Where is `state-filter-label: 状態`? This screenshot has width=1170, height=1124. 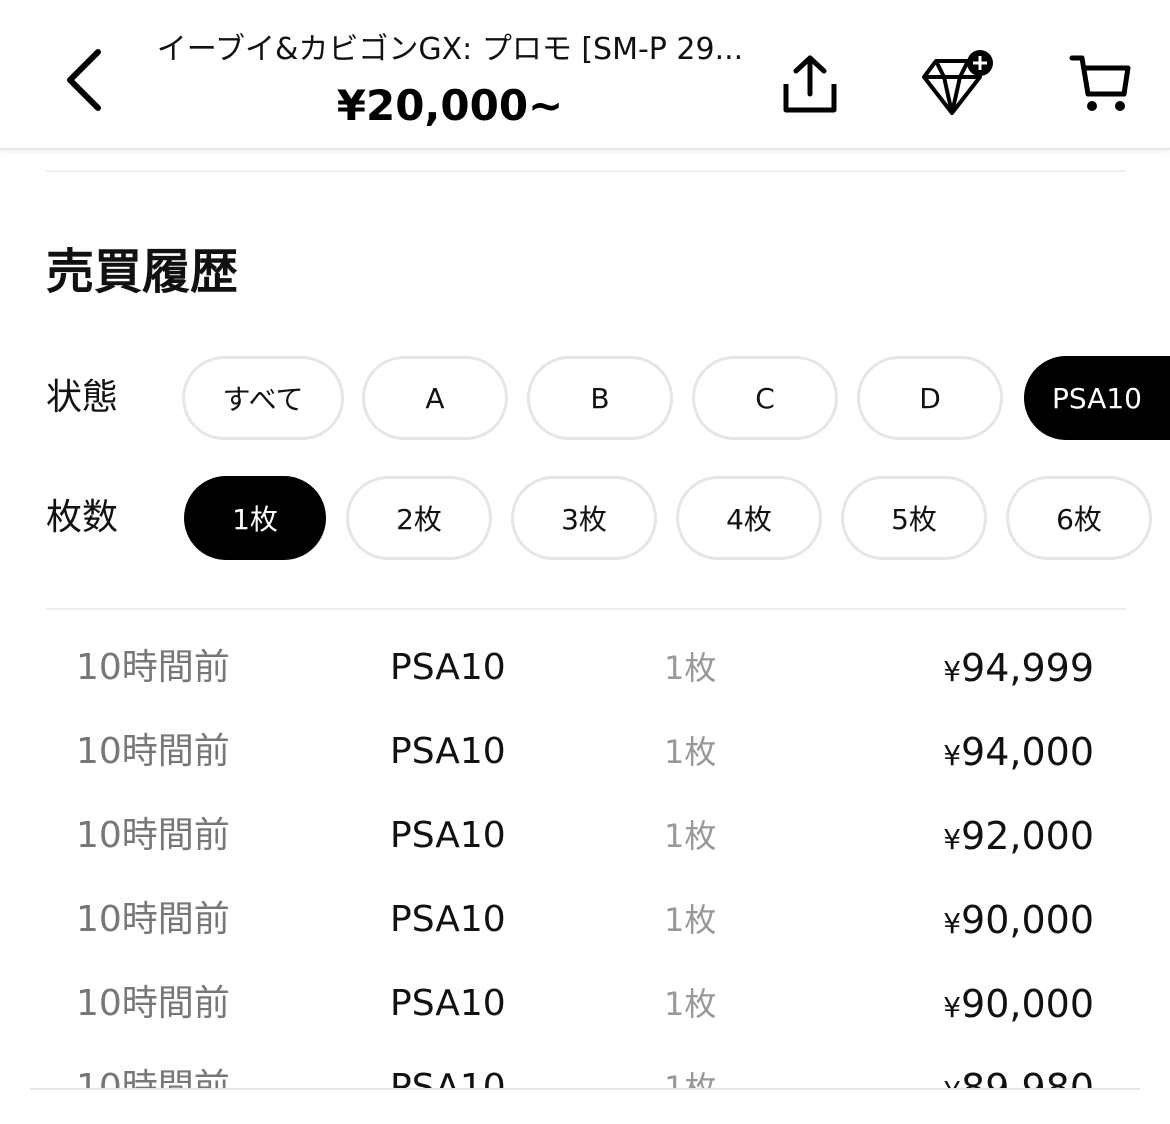 state-filter-label: 状態 is located at coordinates (82, 397).